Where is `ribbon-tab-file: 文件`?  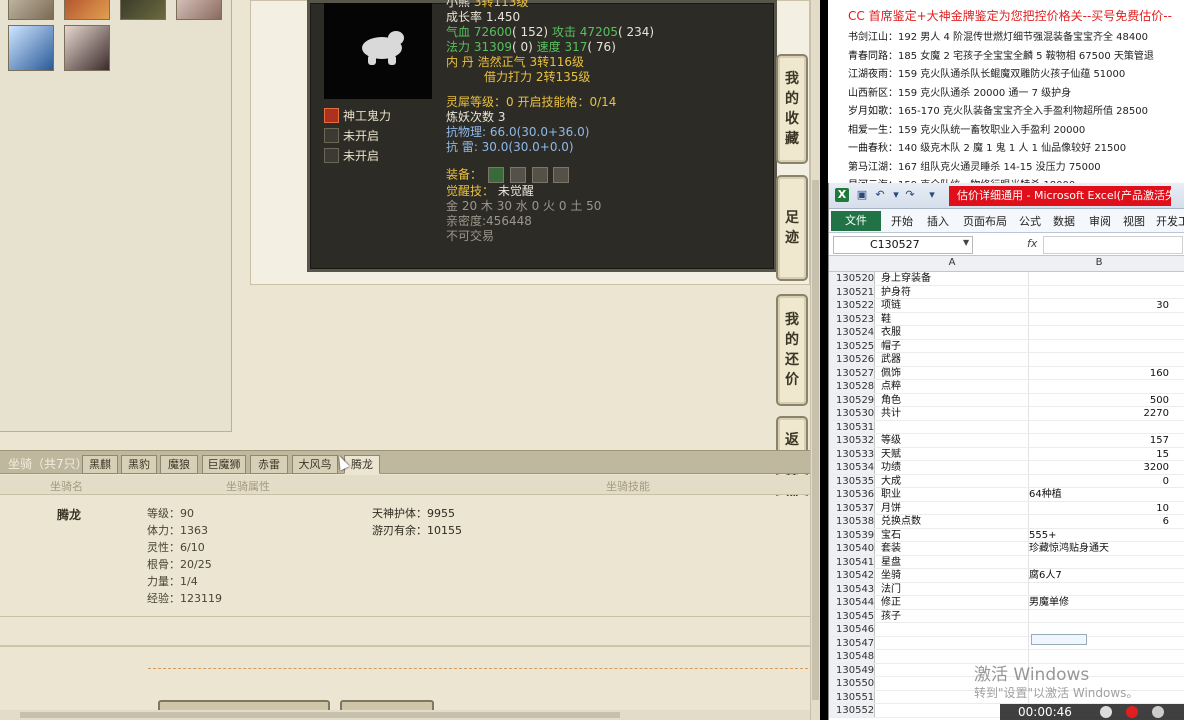 ribbon-tab-file: 文件 is located at coordinates (856, 221).